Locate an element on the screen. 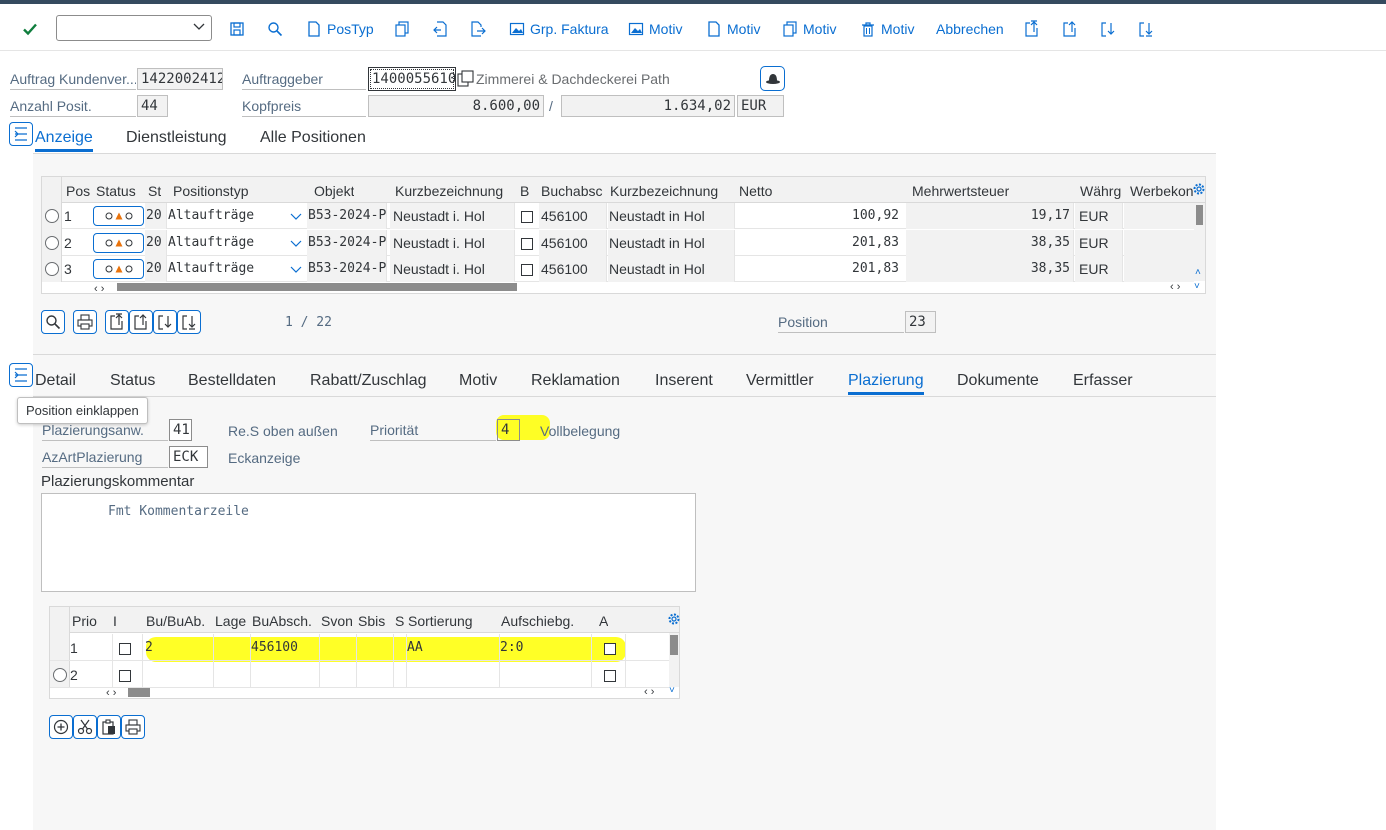 This screenshot has width=1386, height=830. col-i: I is located at coordinates (115, 621).